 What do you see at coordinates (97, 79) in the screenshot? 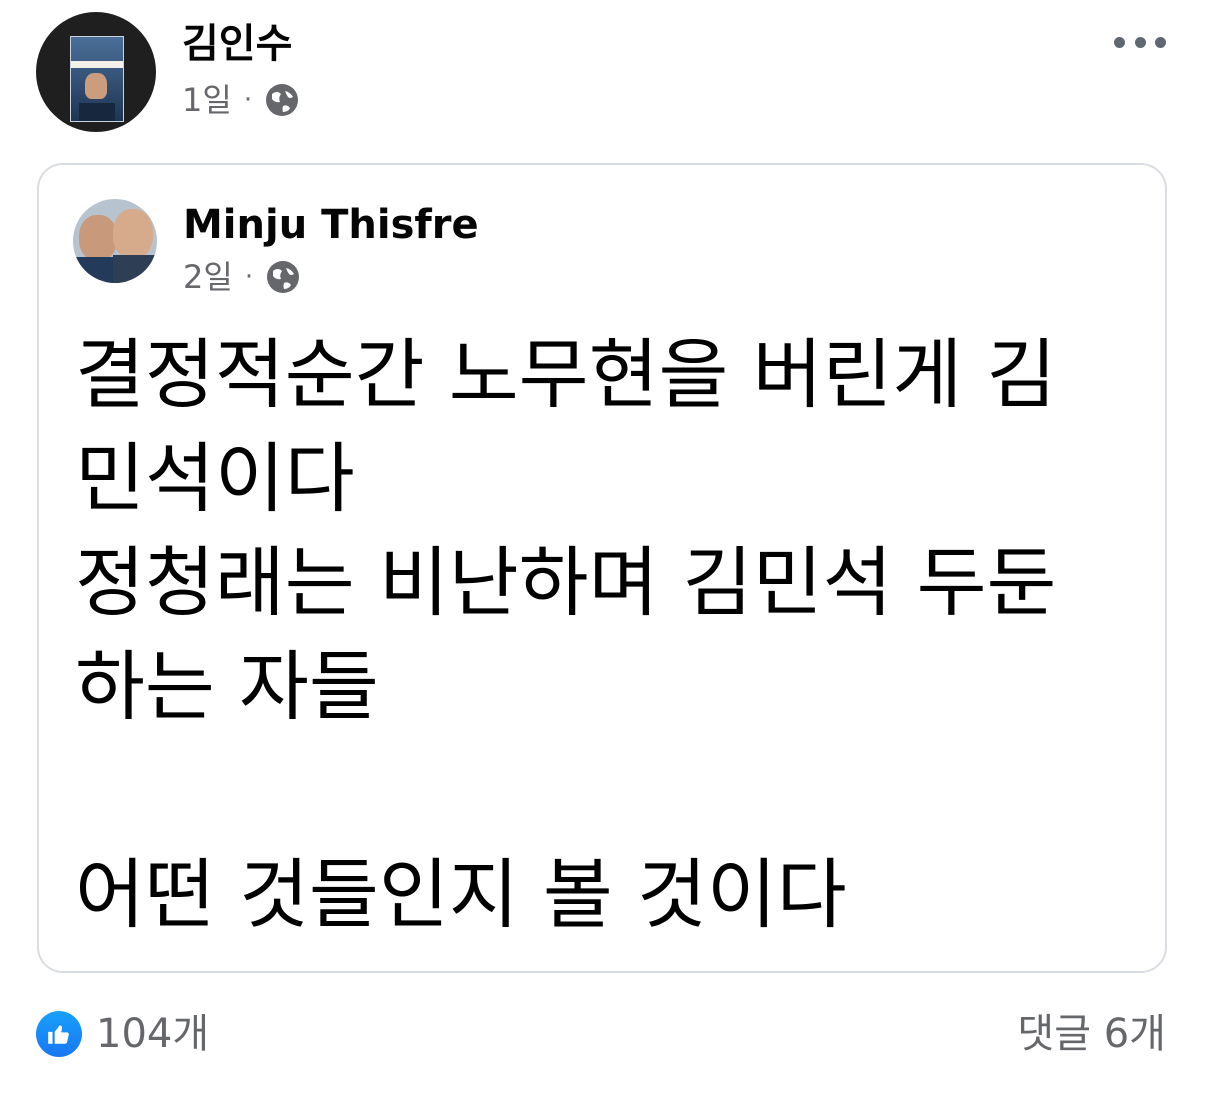
I see `book-cover-image` at bounding box center [97, 79].